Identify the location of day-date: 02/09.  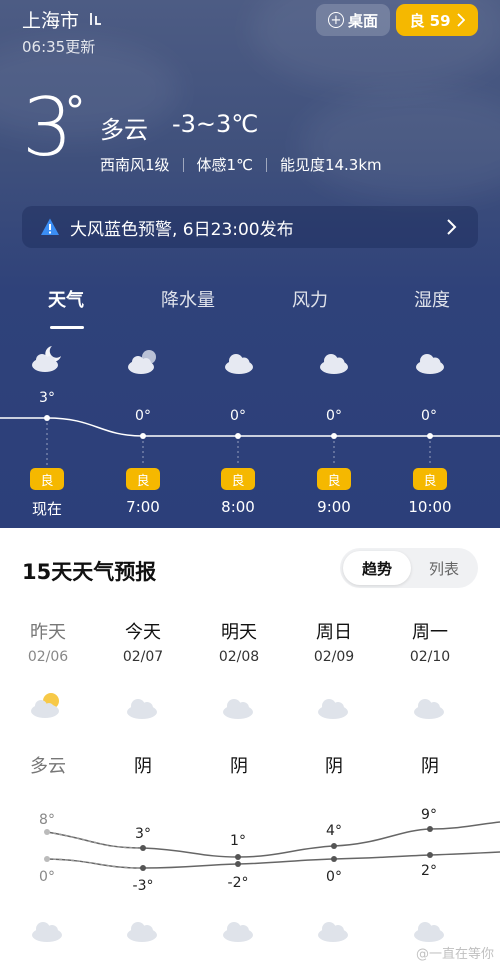
(334, 657).